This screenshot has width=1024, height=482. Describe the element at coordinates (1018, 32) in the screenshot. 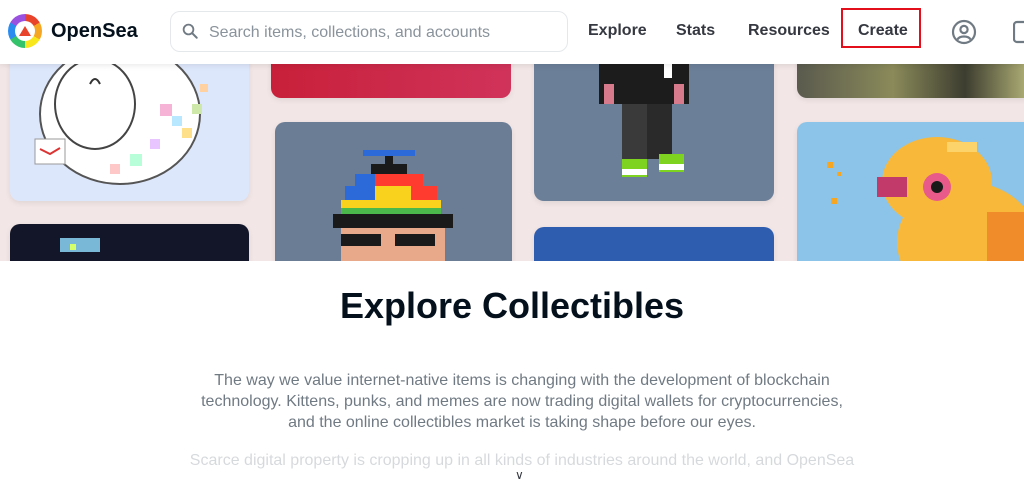

I see `wallet-icon` at that location.